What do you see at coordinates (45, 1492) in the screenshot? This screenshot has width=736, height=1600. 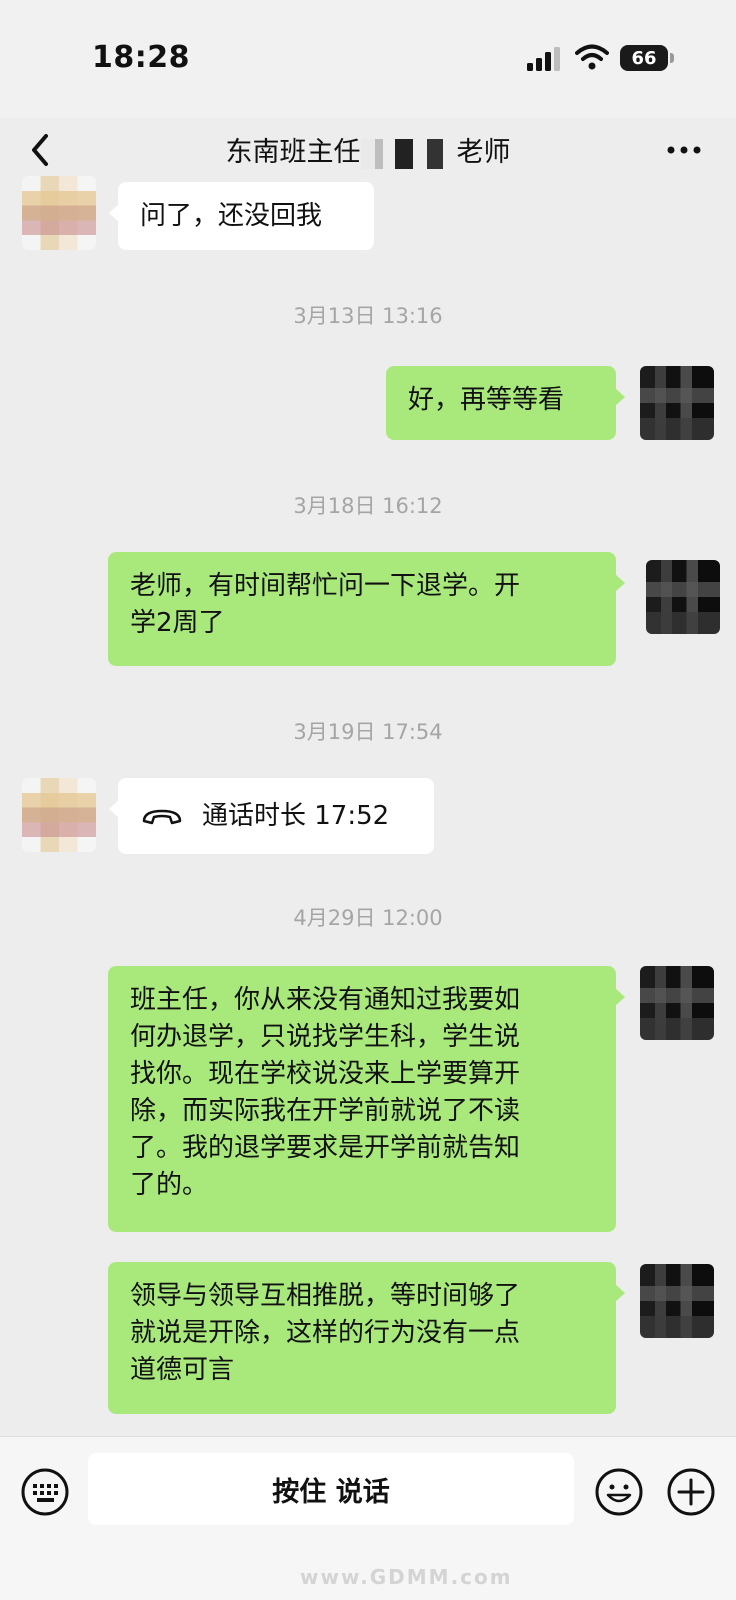 I see `keyboard-icon` at bounding box center [45, 1492].